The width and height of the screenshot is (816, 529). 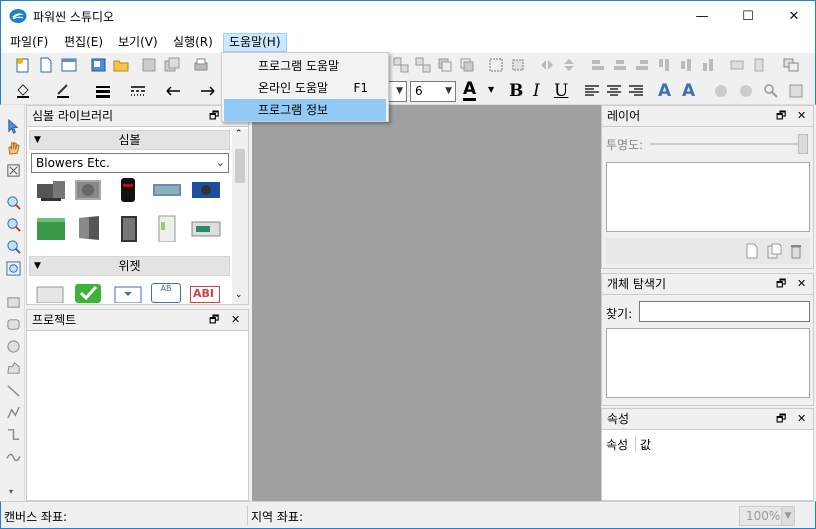 I want to click on align-right-icon, so click(x=642, y=65).